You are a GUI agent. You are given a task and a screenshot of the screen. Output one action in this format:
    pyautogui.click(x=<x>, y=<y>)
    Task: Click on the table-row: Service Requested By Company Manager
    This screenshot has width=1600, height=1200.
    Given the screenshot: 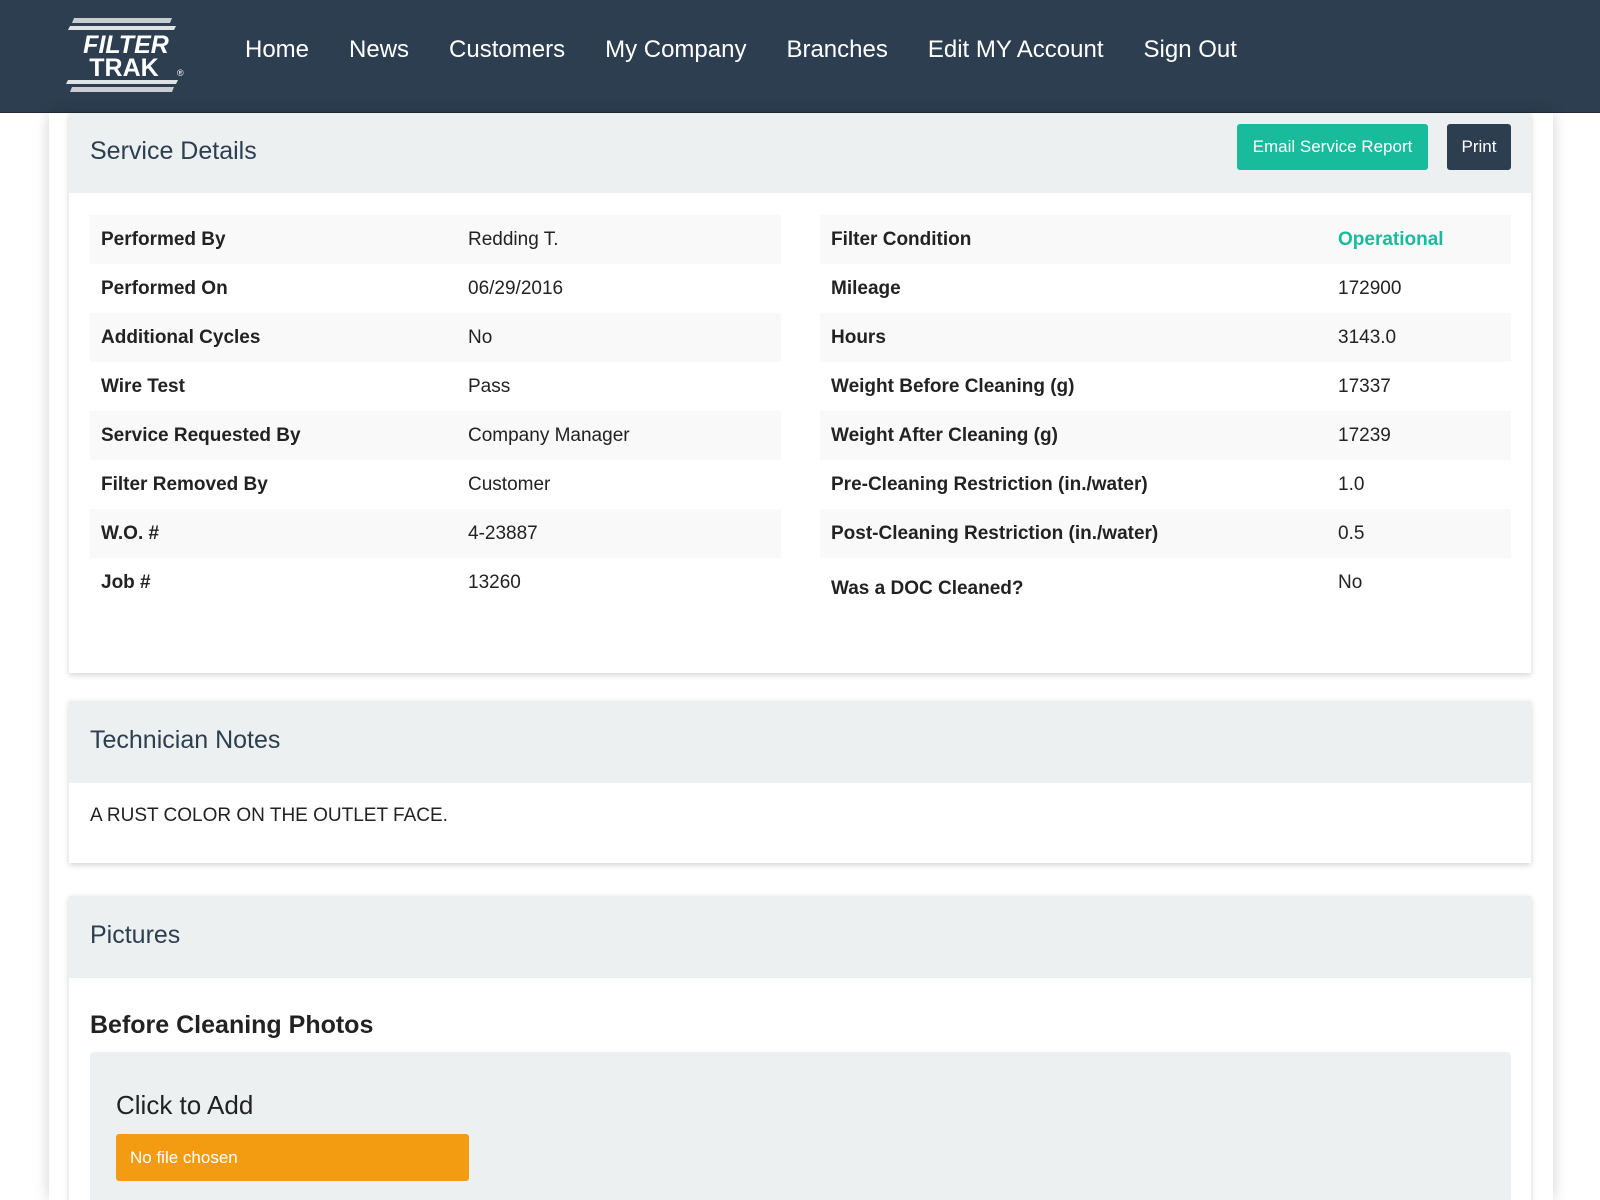 What is the action you would take?
    pyautogui.click(x=435, y=435)
    